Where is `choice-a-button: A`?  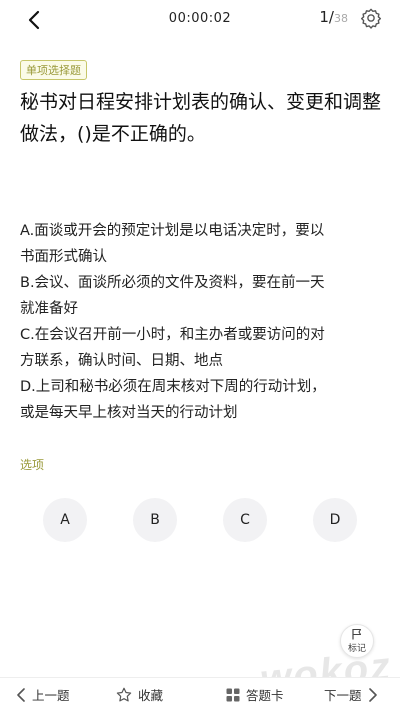 choice-a-button: A is located at coordinates (65, 520).